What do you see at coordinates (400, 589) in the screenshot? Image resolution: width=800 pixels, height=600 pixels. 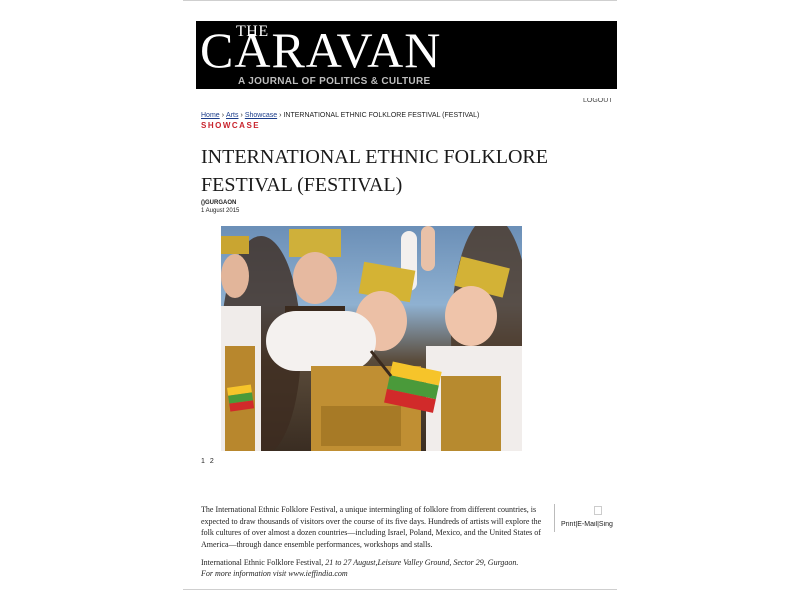 I see `bottom-rule` at bounding box center [400, 589].